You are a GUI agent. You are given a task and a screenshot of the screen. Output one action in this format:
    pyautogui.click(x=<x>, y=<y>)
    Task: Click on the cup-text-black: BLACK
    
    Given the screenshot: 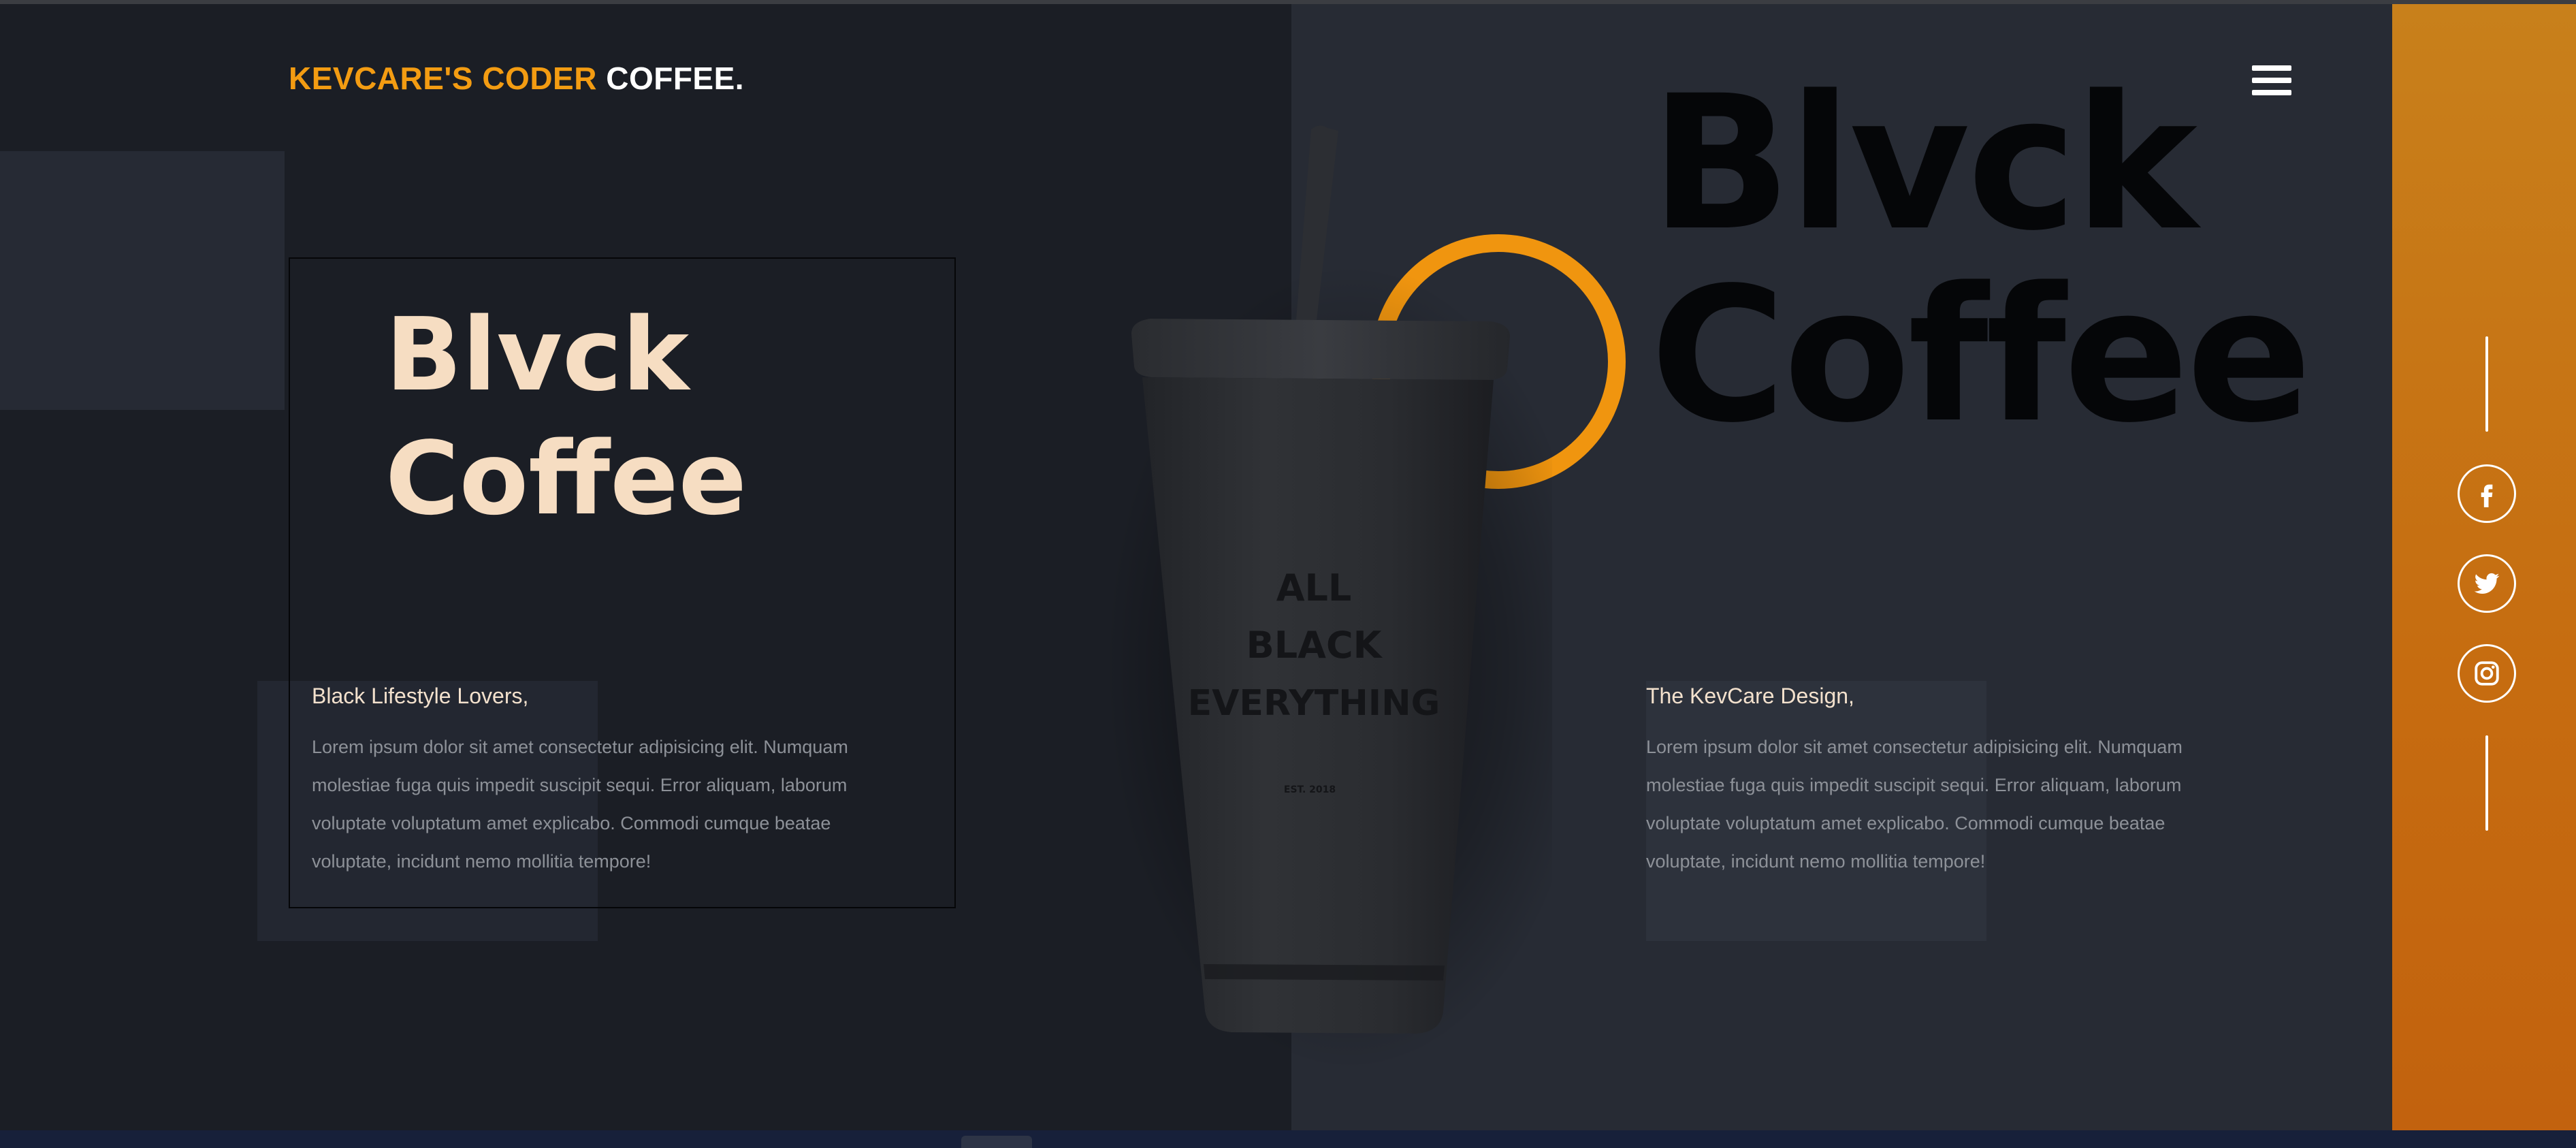 What is the action you would take?
    pyautogui.click(x=1315, y=646)
    